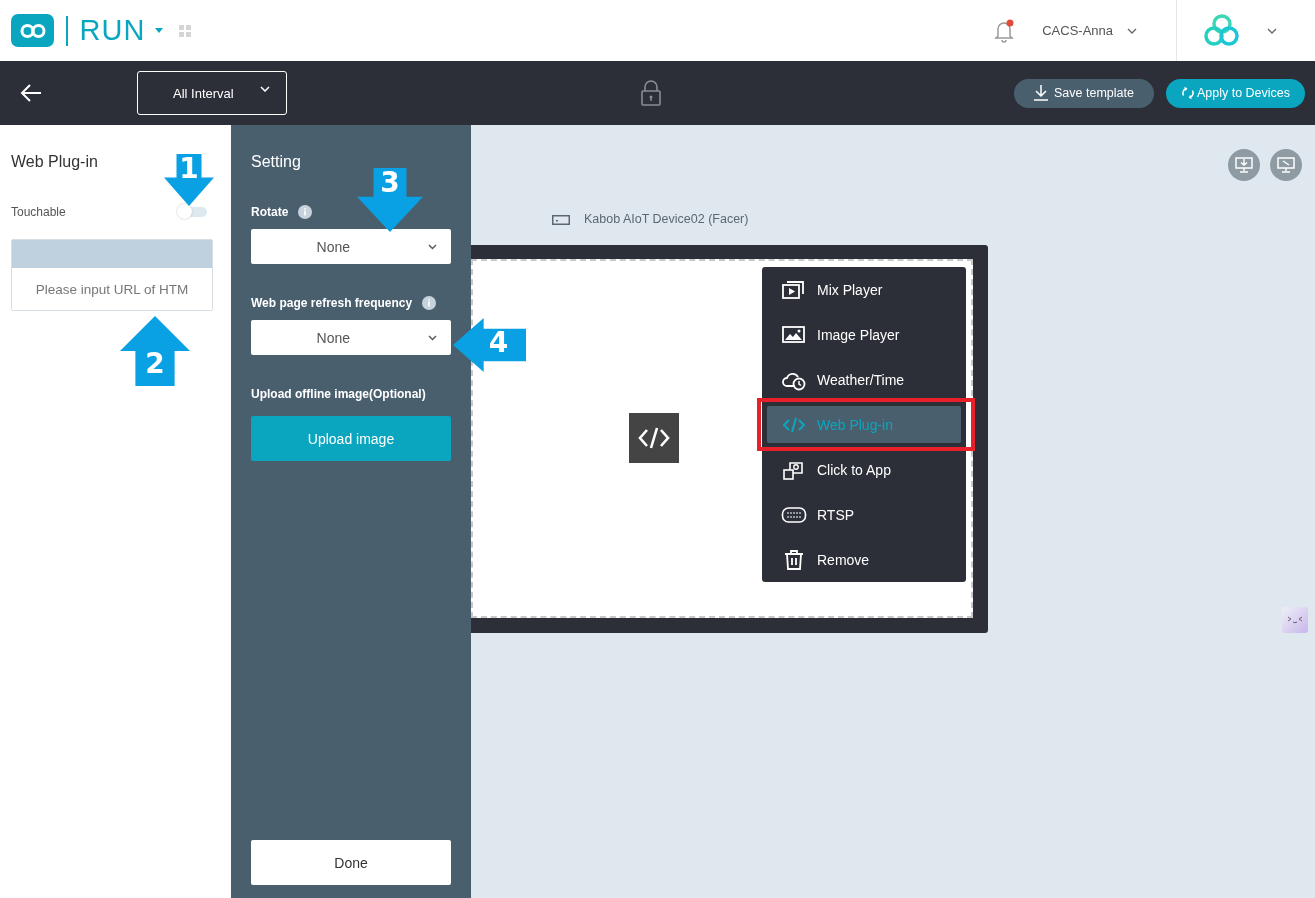 This screenshot has height=898, width=1315. I want to click on url-input-field: Please input URL of HTM, so click(112, 275).